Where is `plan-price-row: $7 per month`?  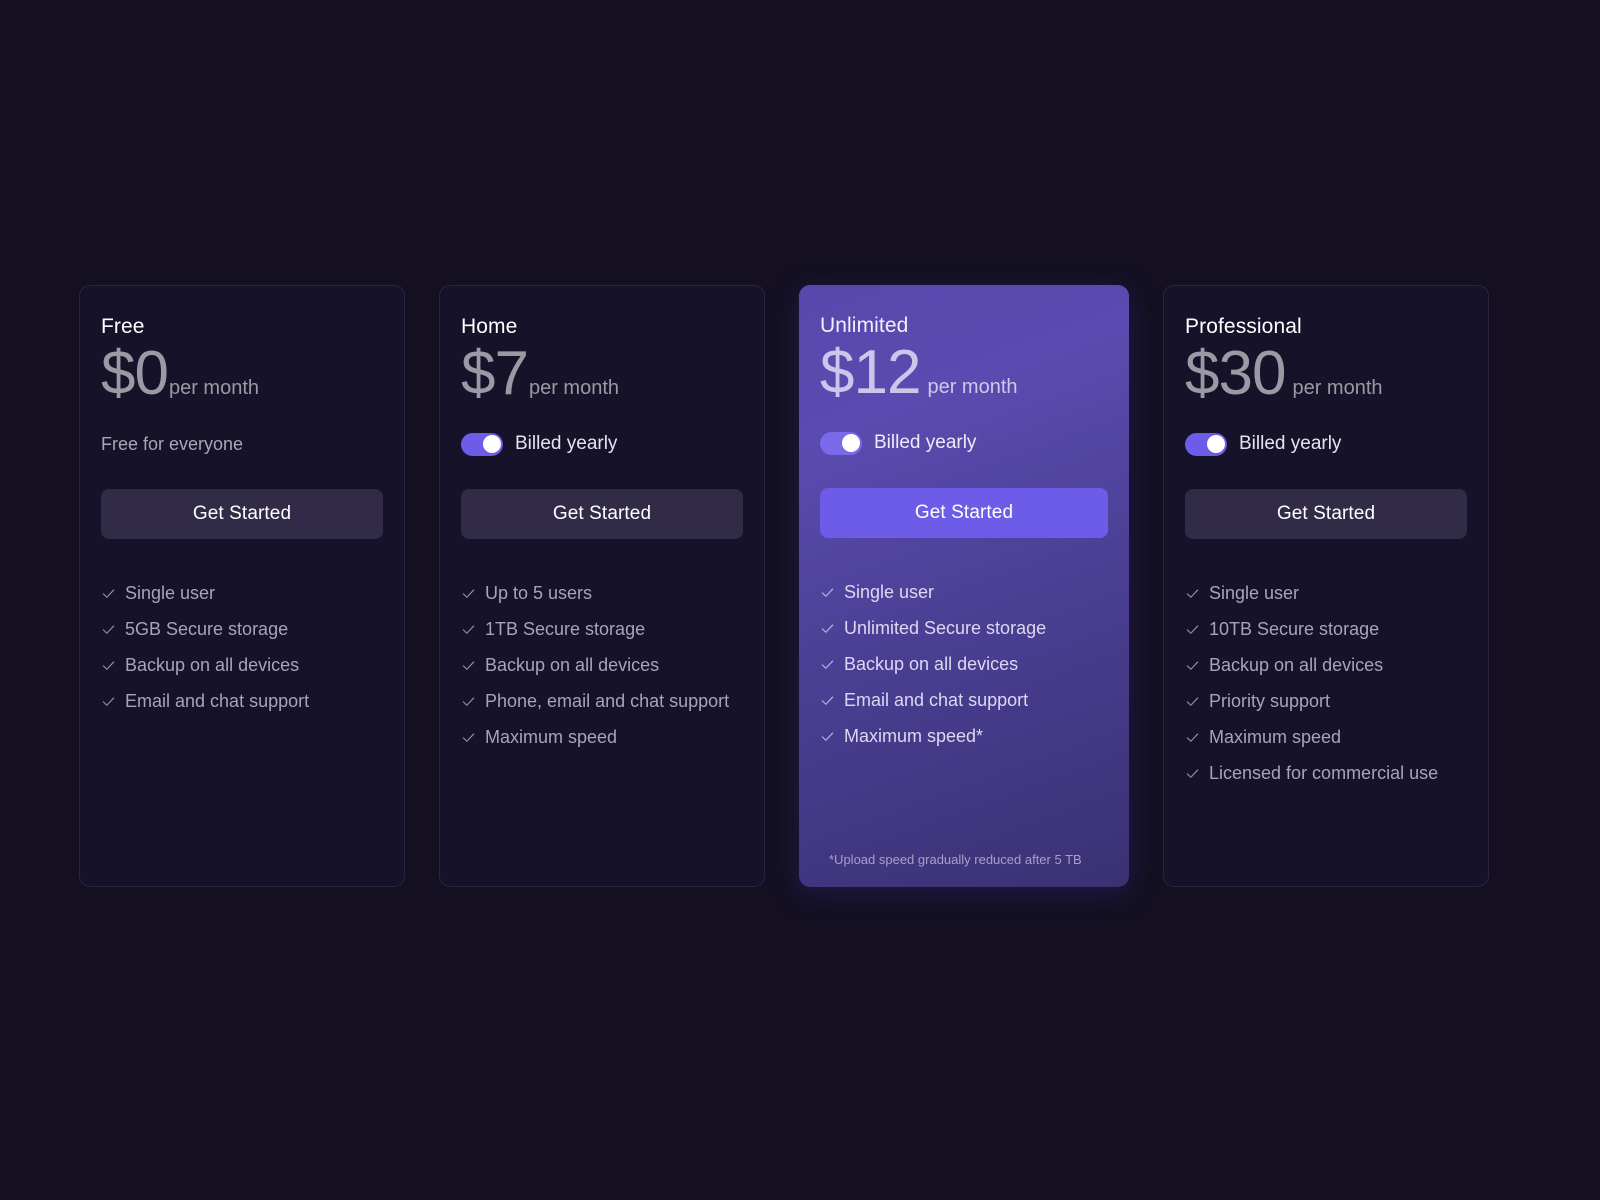
plan-price-row: $7 per month is located at coordinates (602, 380).